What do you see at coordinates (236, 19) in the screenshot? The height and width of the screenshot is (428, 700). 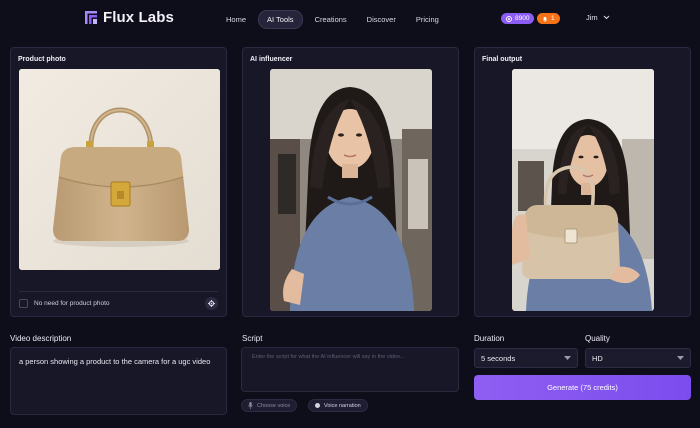 I see `nav-home: Home` at bounding box center [236, 19].